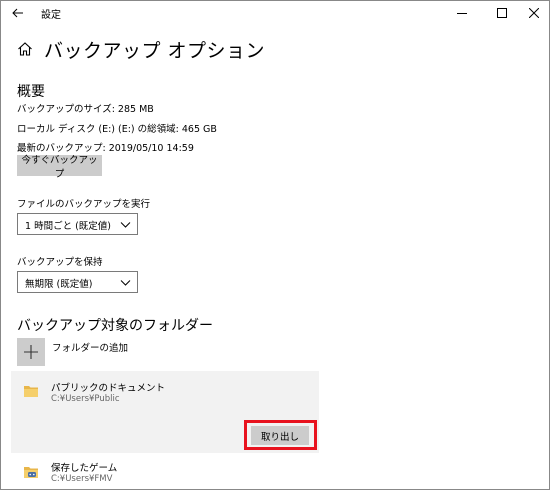  I want to click on remove-folder-button: 取り出し, so click(280, 435).